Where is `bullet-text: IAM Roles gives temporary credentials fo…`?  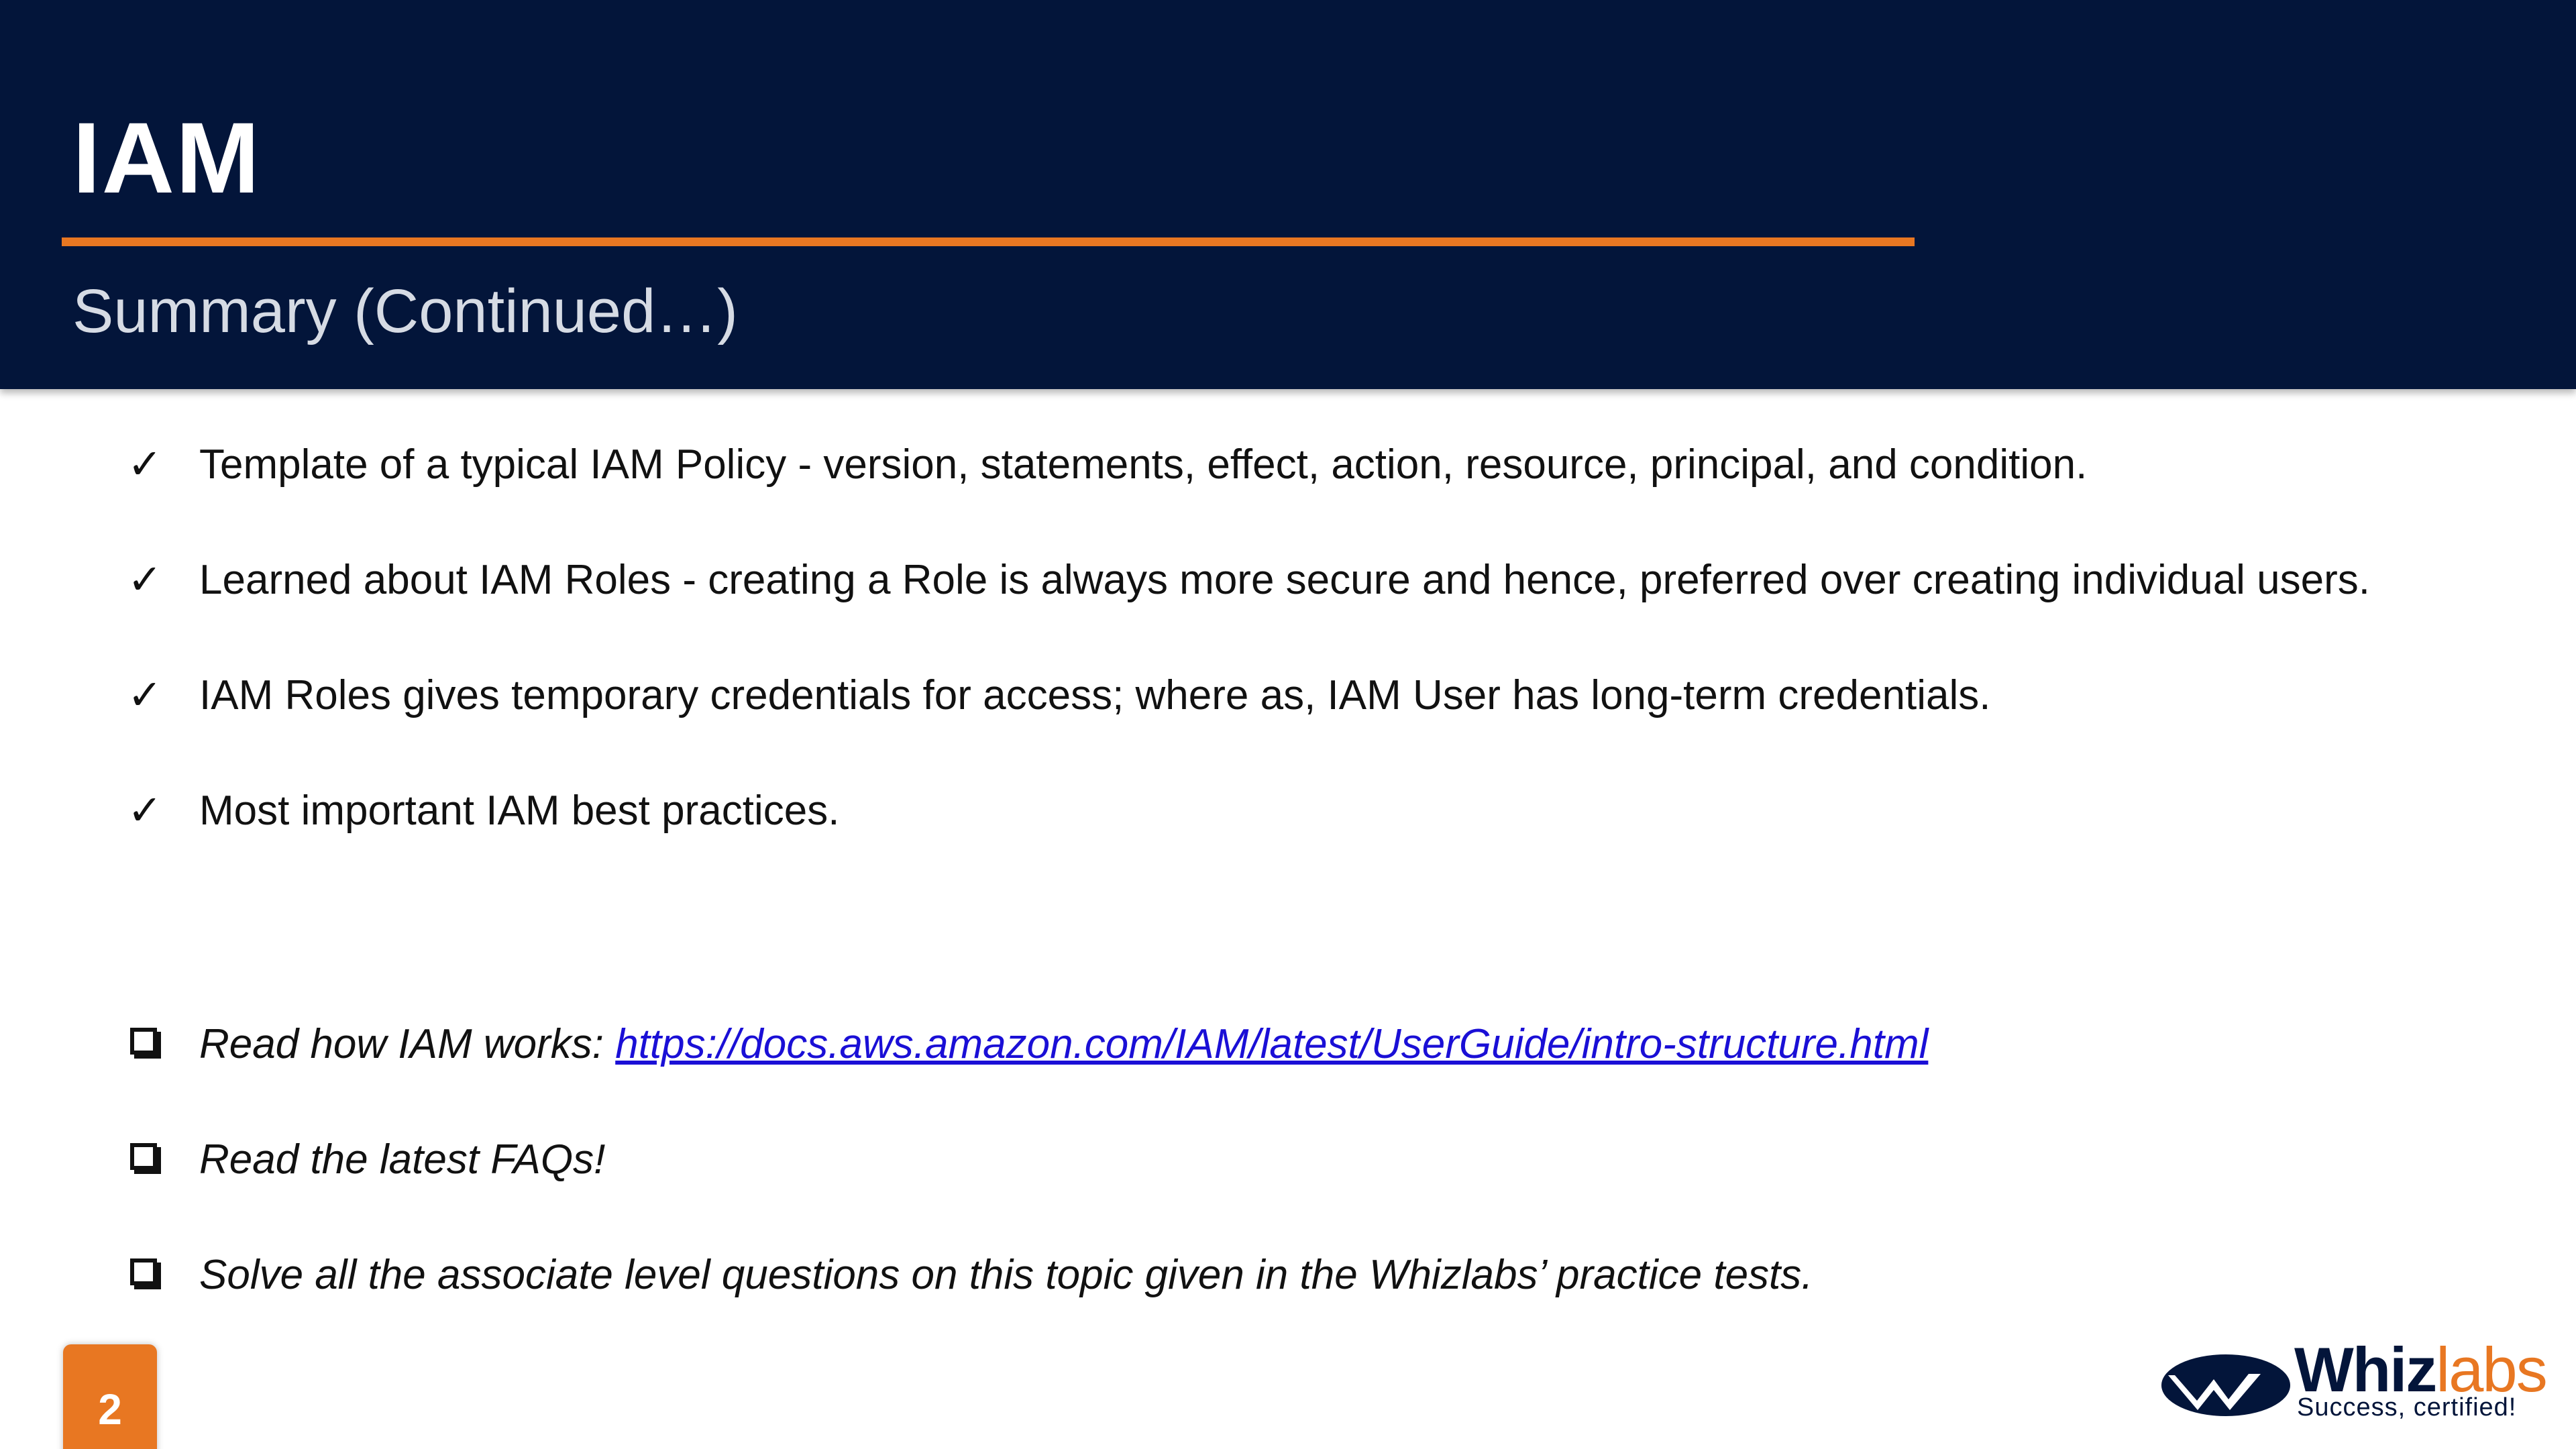 bullet-text: IAM Roles gives temporary credentials fo… is located at coordinates (1095, 695).